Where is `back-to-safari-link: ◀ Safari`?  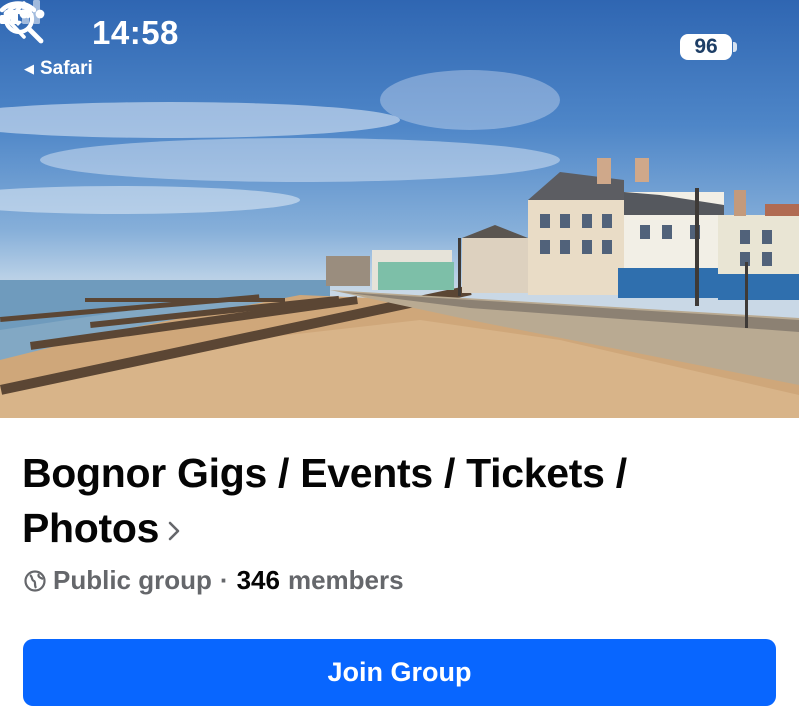 back-to-safari-link: ◀ Safari is located at coordinates (58, 69).